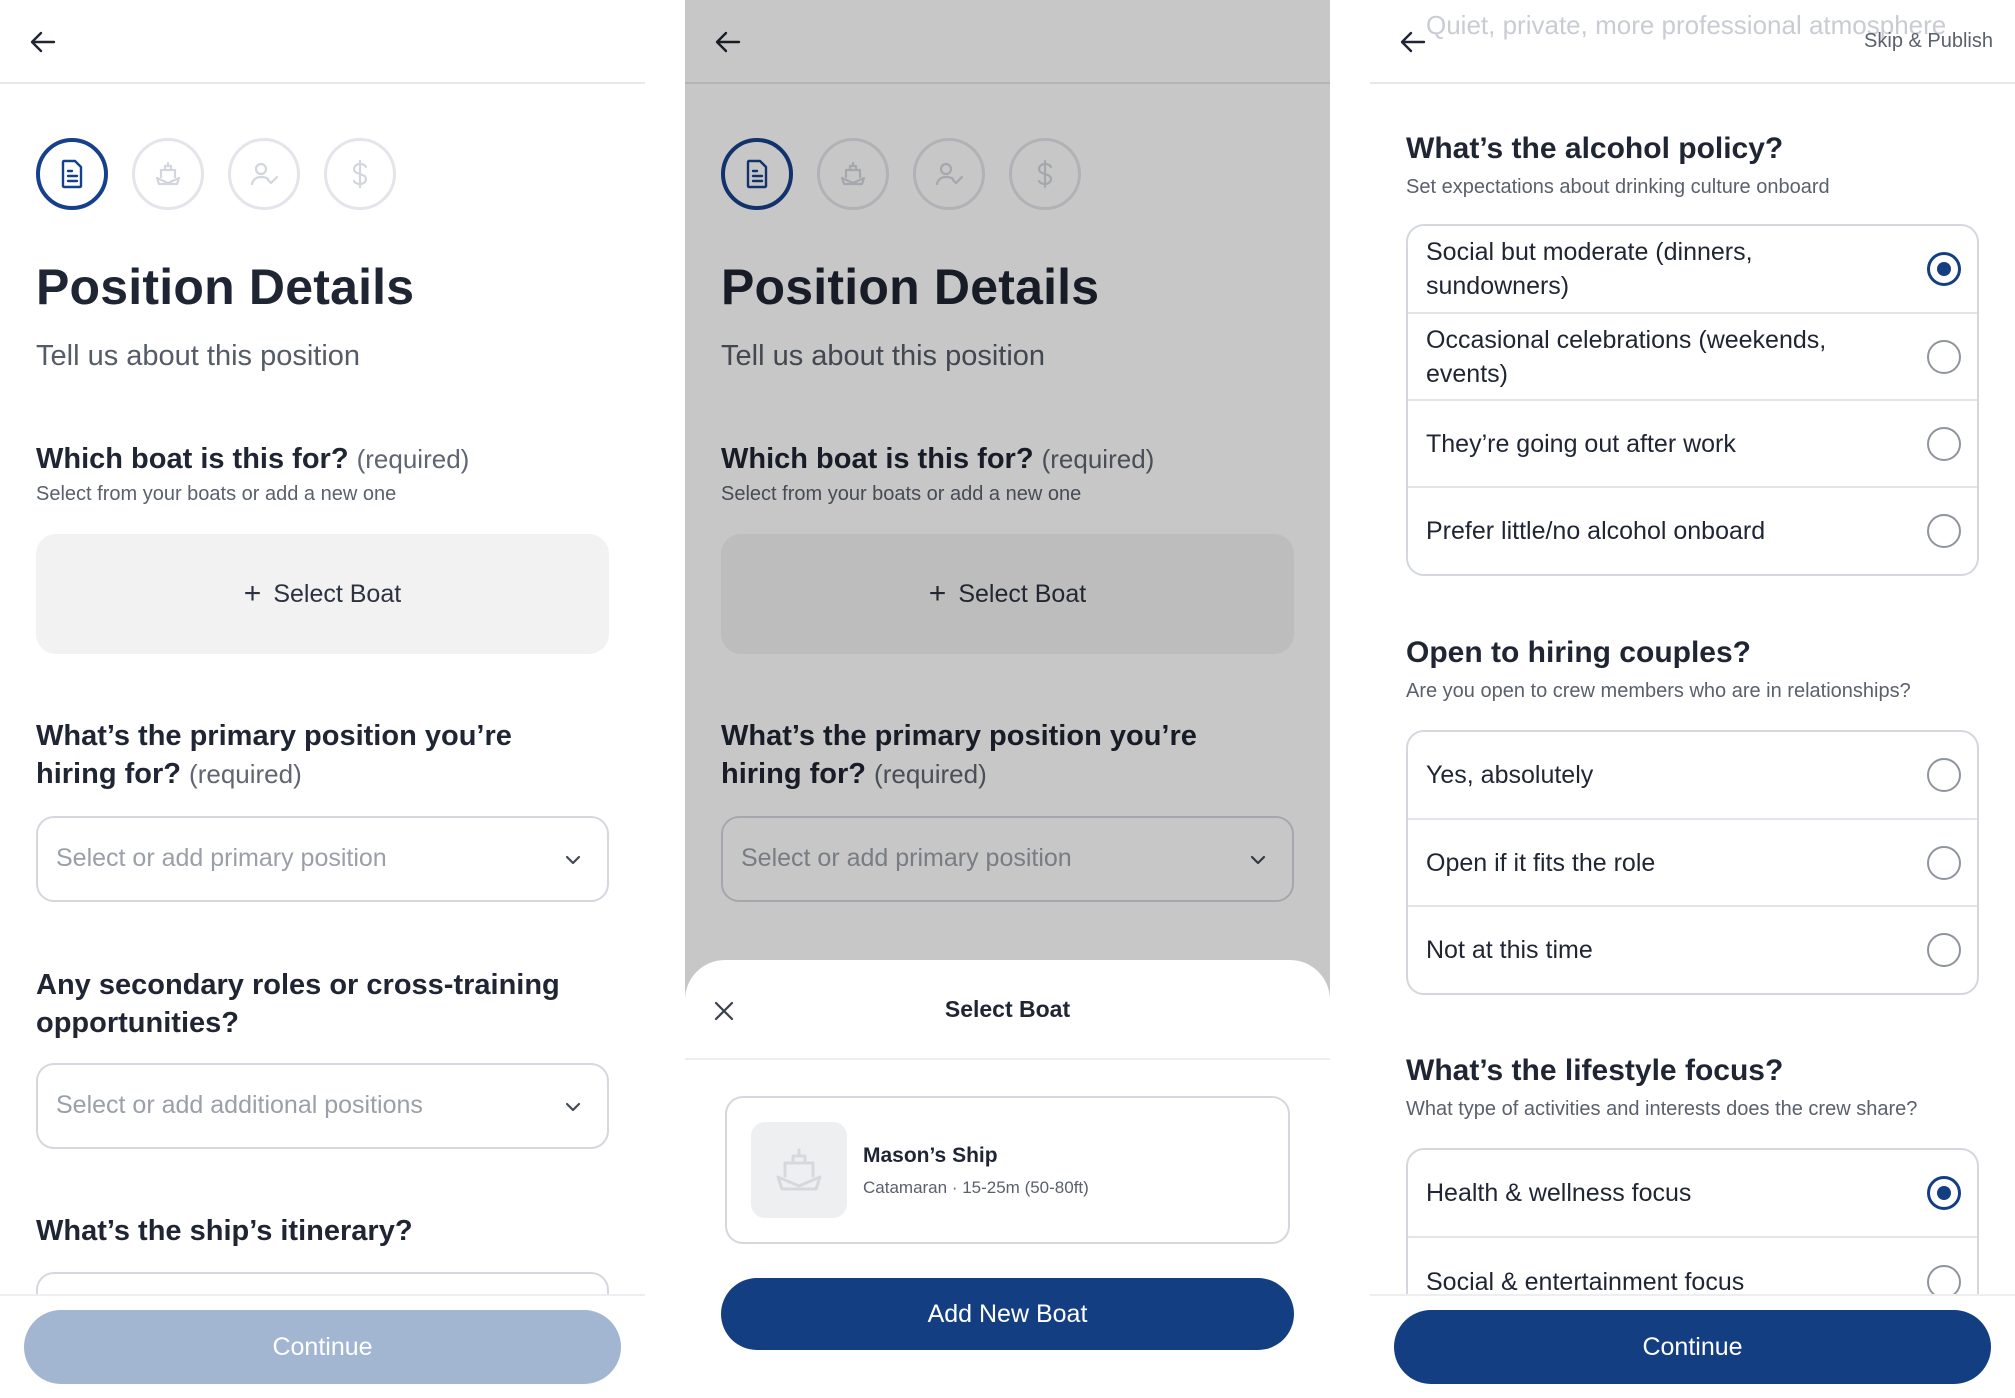 The width and height of the screenshot is (2015, 1398). I want to click on step-boat, so click(168, 174).